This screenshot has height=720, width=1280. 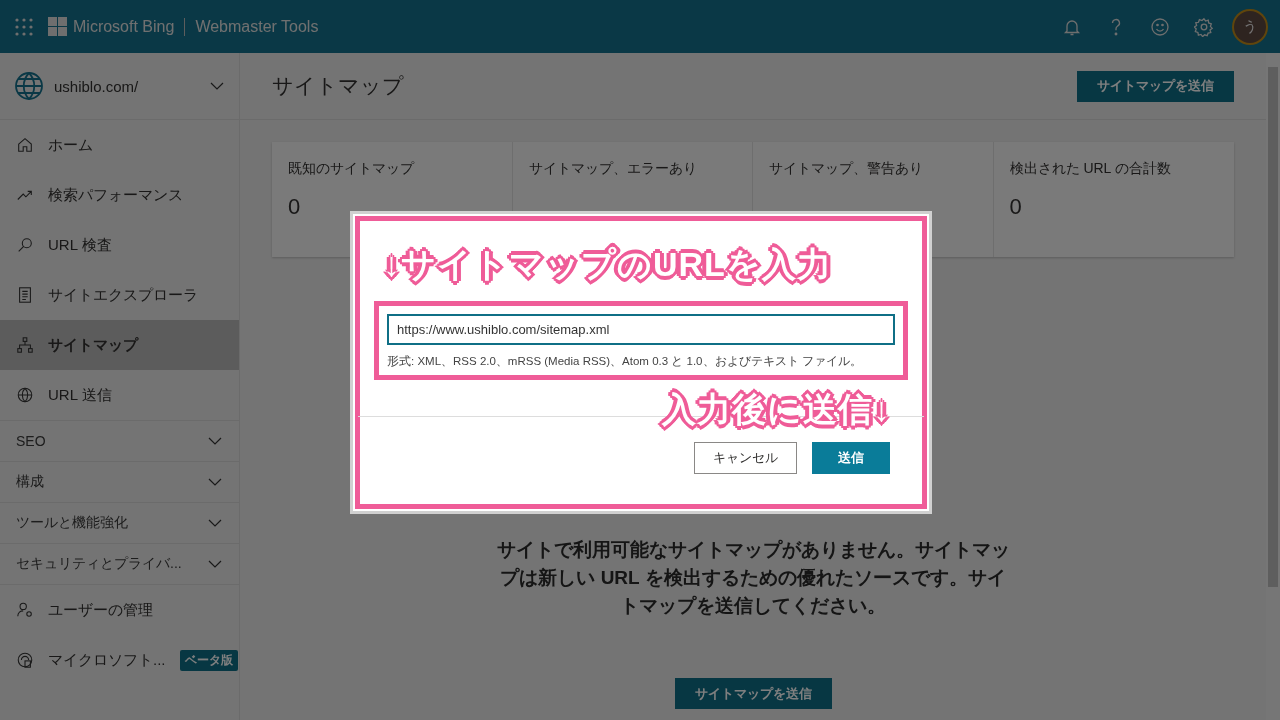 What do you see at coordinates (119, 345) in the screenshot?
I see `nav-item: サイトマップ` at bounding box center [119, 345].